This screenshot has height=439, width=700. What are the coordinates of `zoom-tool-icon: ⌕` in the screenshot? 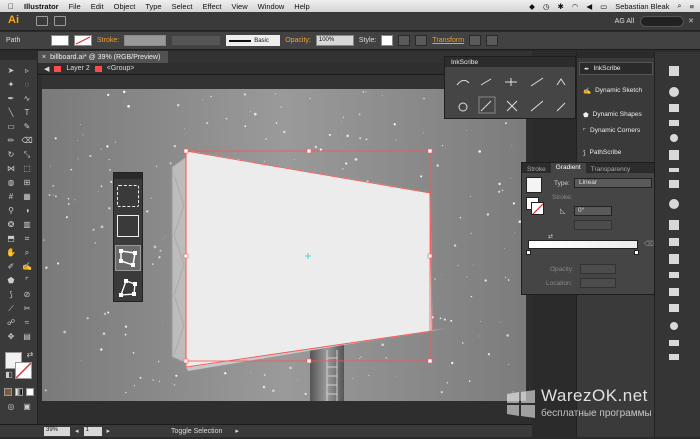 It's located at (27, 253).